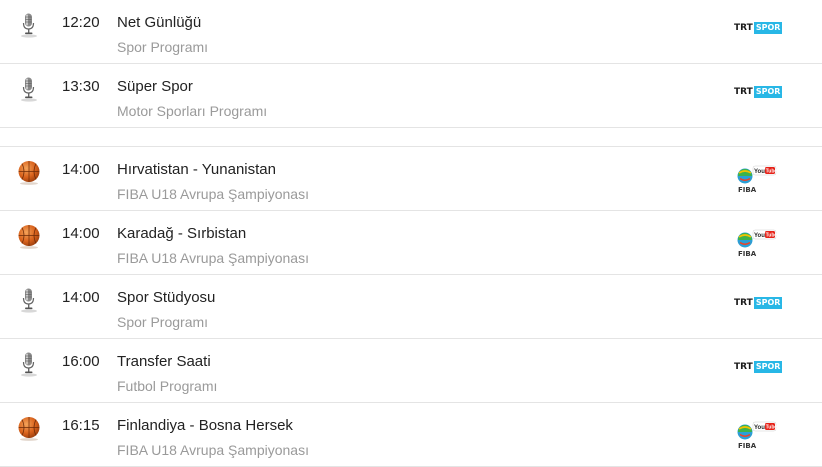 This screenshot has height=467, width=822. I want to click on program-title: Karadağ - Sırbistan, so click(181, 233).